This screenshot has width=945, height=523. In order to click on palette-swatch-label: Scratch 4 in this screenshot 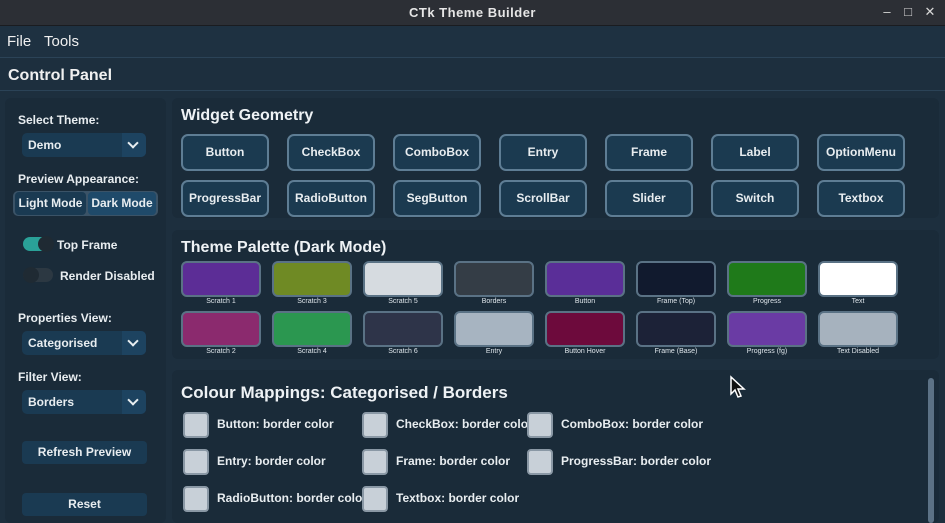, I will do `click(312, 351)`.